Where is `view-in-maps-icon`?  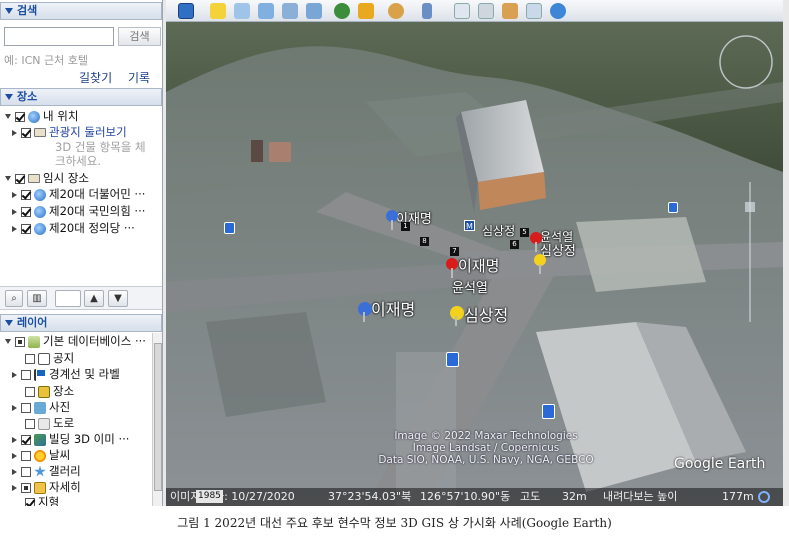
view-in-maps-icon is located at coordinates (558, 11).